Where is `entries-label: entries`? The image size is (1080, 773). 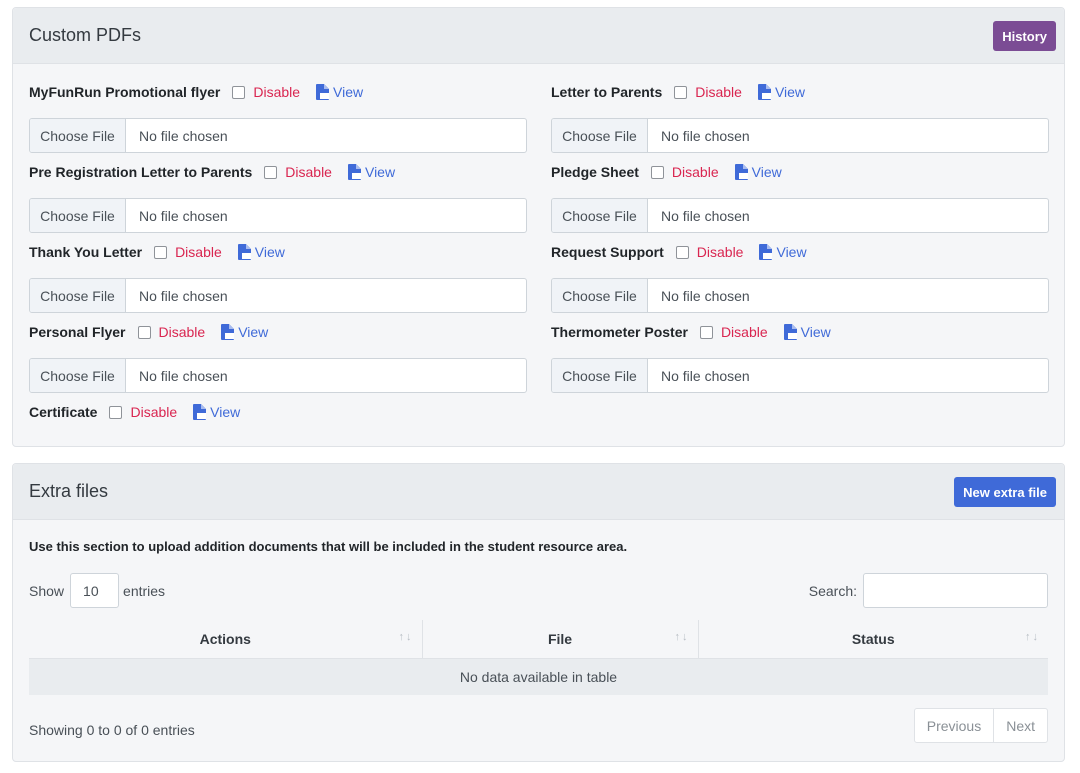 entries-label: entries is located at coordinates (144, 590).